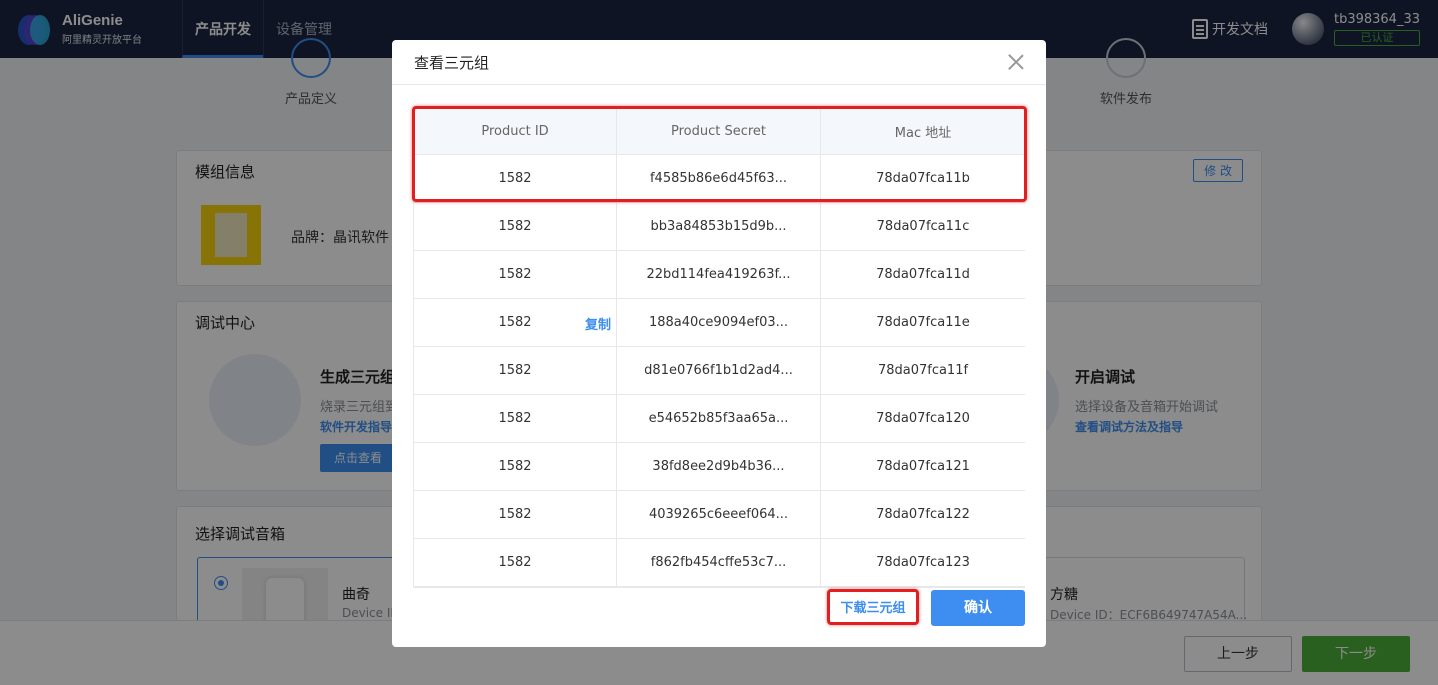  I want to click on cell-mac: 78da07fca11d, so click(922, 274).